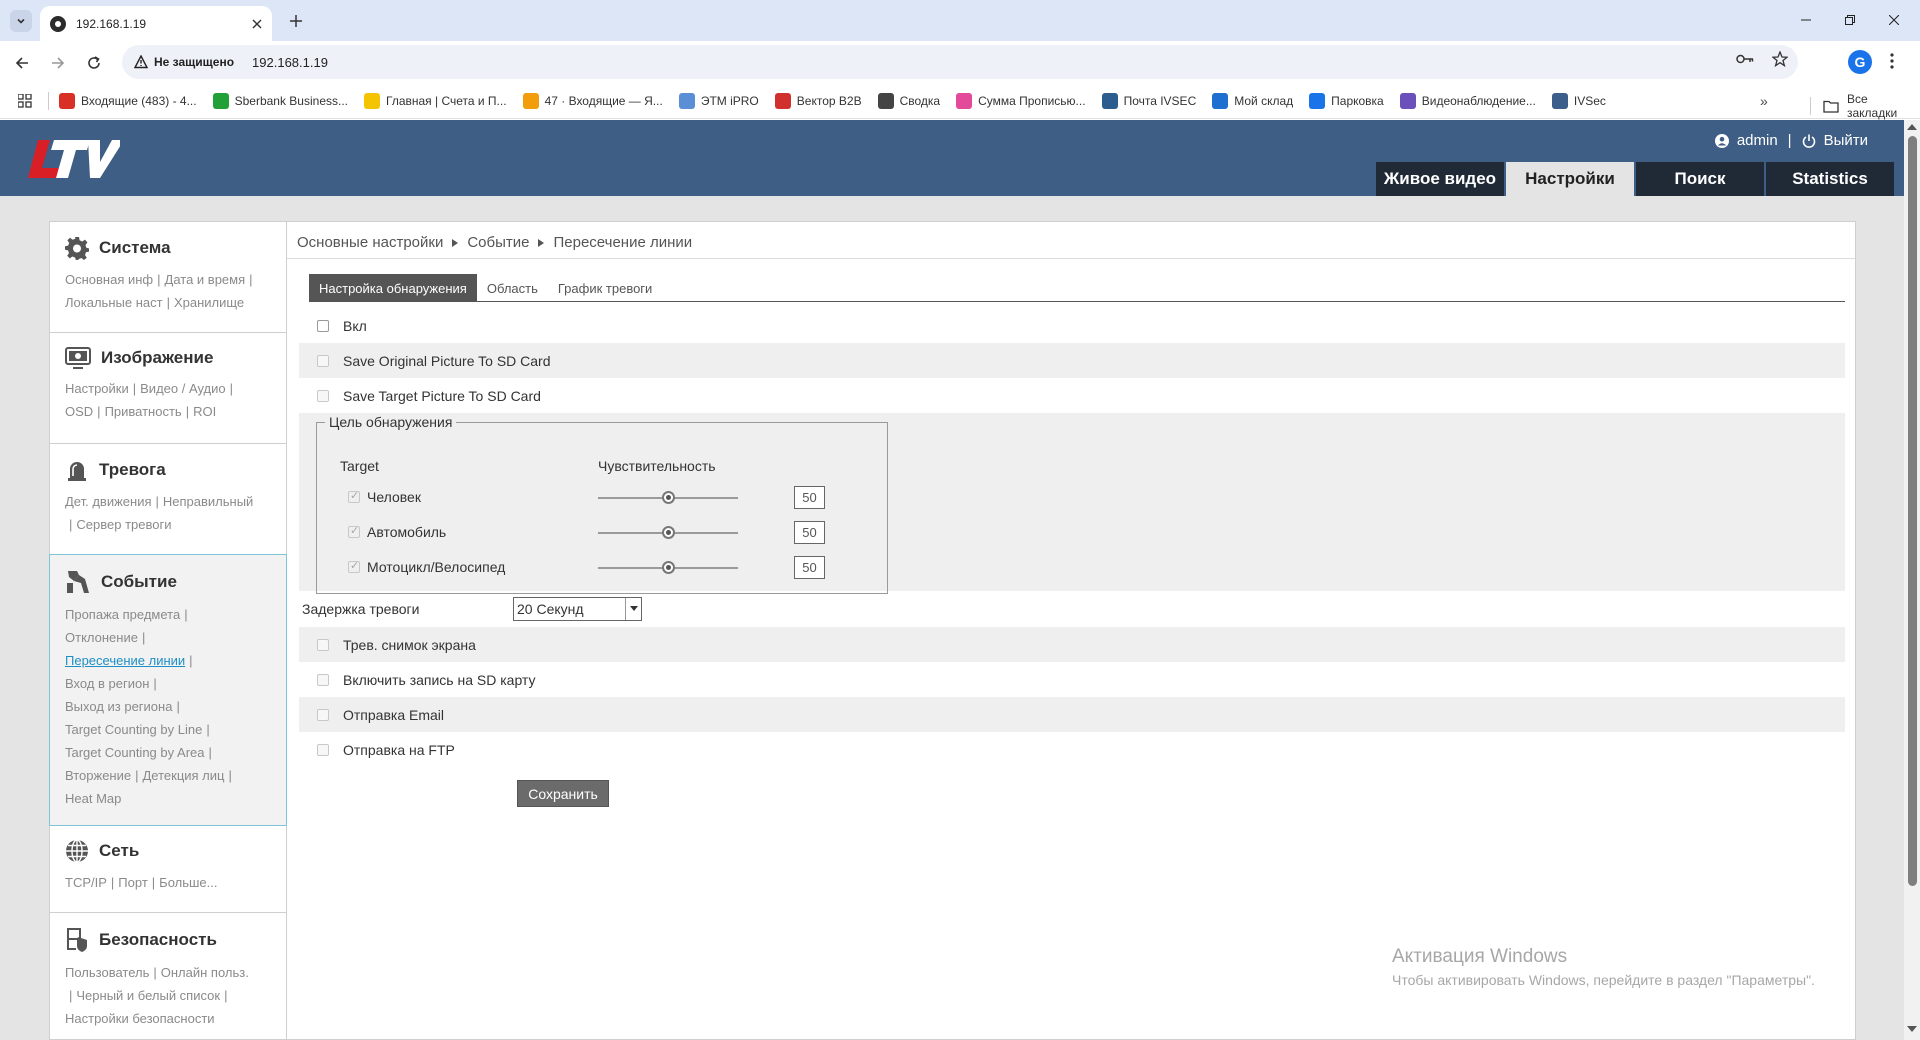  Describe the element at coordinates (1809, 141) in the screenshot. I see `power-icon` at that location.